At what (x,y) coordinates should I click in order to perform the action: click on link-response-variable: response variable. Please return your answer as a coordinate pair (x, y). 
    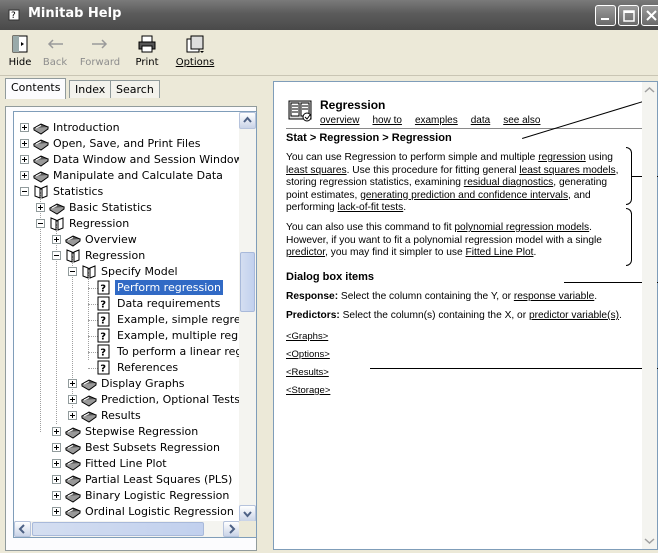
    Looking at the image, I should click on (554, 296).